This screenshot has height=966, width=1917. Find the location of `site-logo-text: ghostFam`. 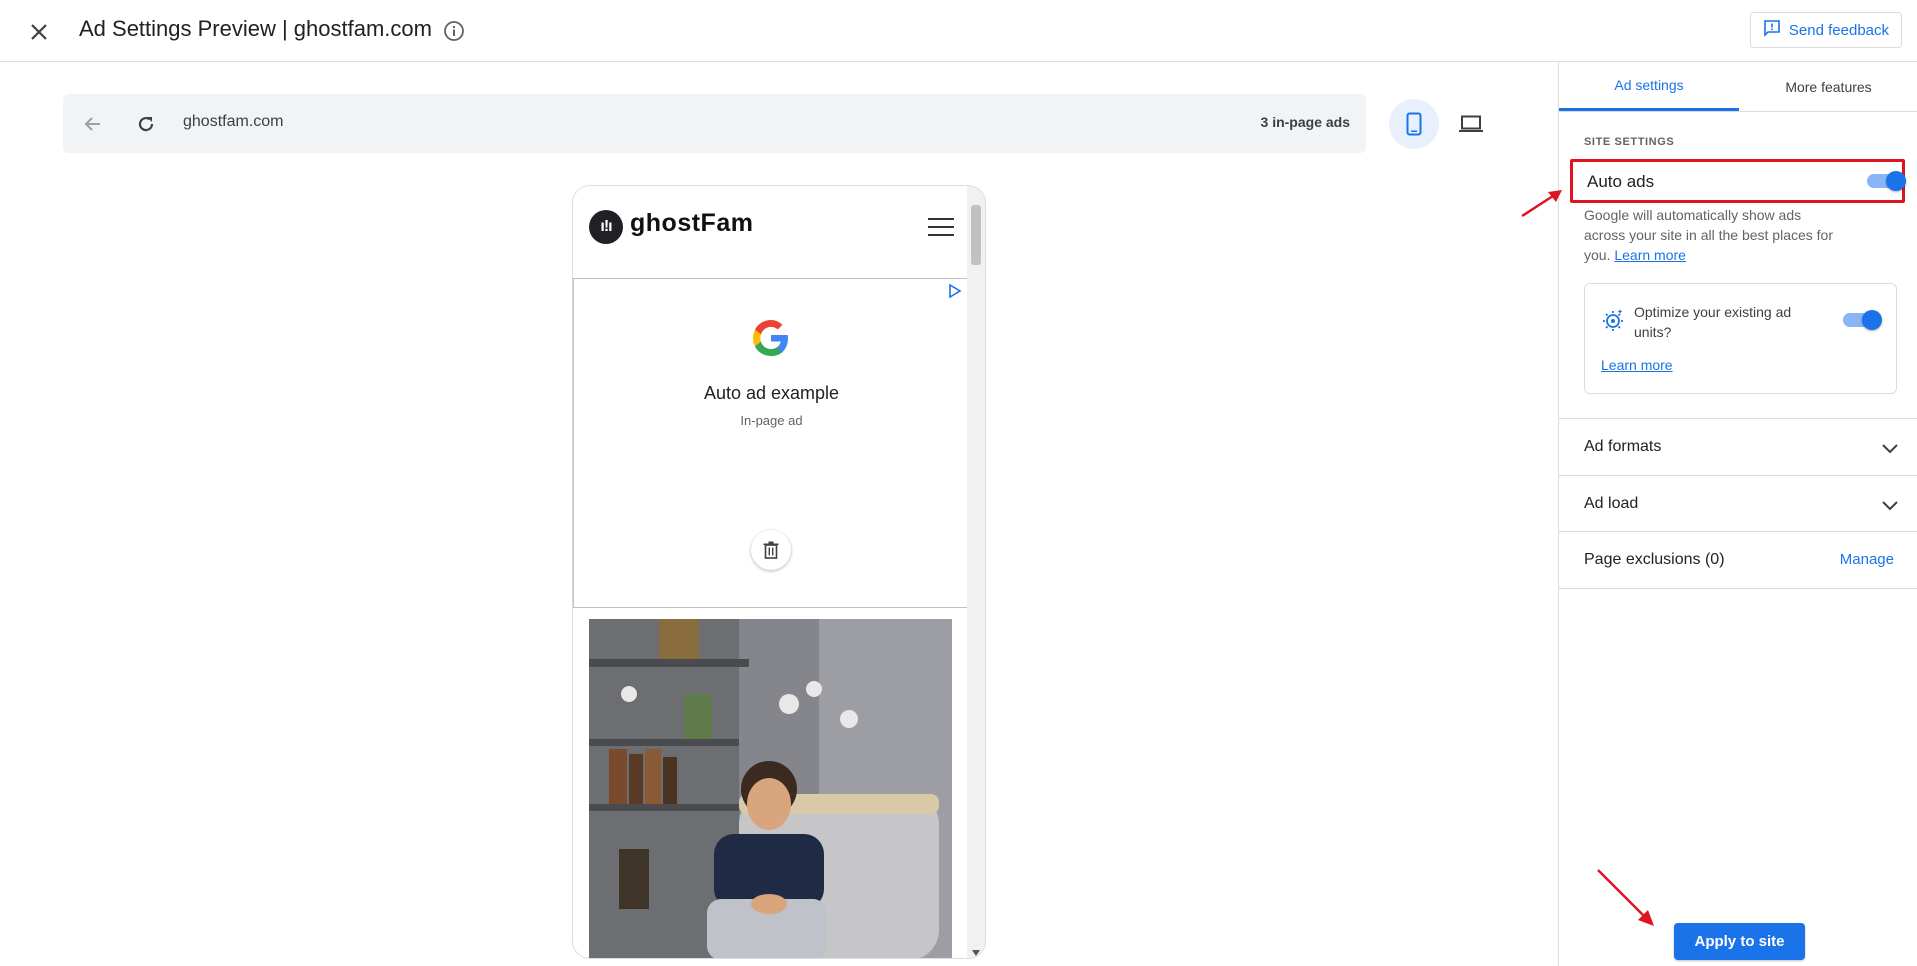

site-logo-text: ghostFam is located at coordinates (692, 223).